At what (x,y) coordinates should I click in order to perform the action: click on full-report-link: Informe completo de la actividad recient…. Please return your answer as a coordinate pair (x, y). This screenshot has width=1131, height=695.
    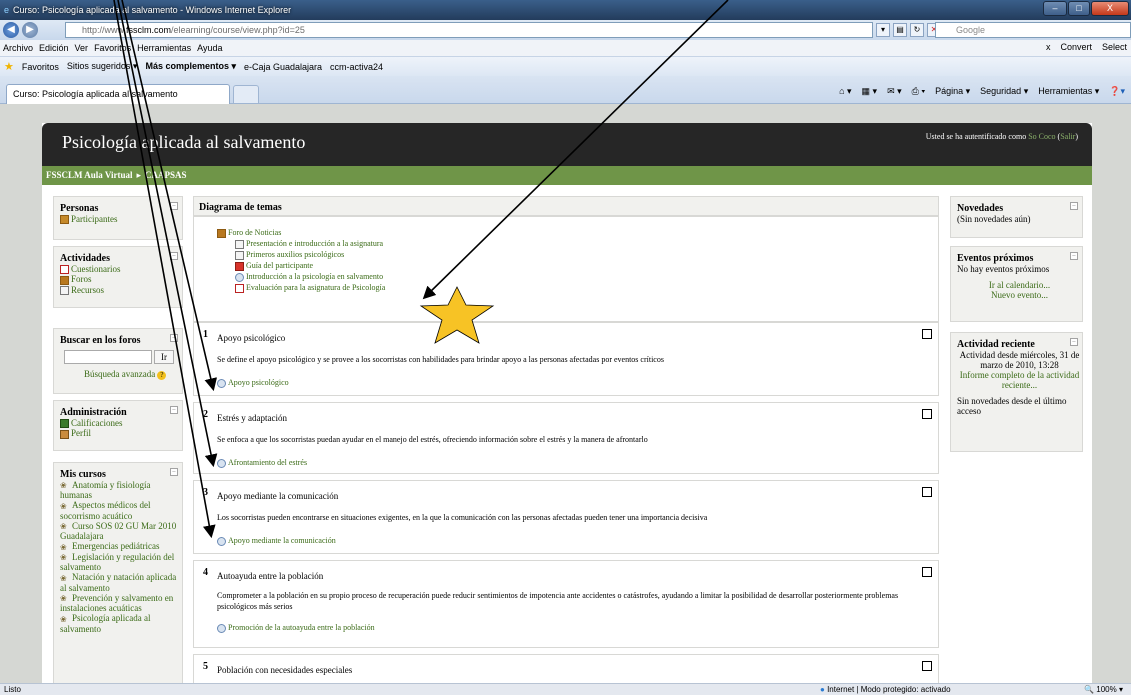
    Looking at the image, I should click on (1016, 380).